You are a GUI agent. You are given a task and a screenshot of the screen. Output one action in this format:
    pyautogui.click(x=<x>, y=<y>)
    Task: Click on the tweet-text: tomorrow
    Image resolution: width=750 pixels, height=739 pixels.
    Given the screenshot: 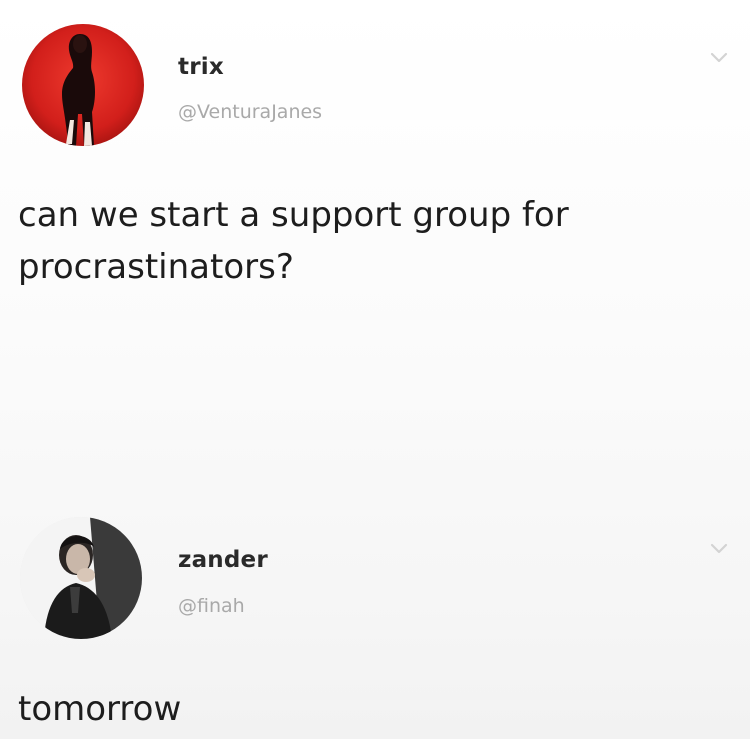 What is the action you would take?
    pyautogui.click(x=100, y=709)
    